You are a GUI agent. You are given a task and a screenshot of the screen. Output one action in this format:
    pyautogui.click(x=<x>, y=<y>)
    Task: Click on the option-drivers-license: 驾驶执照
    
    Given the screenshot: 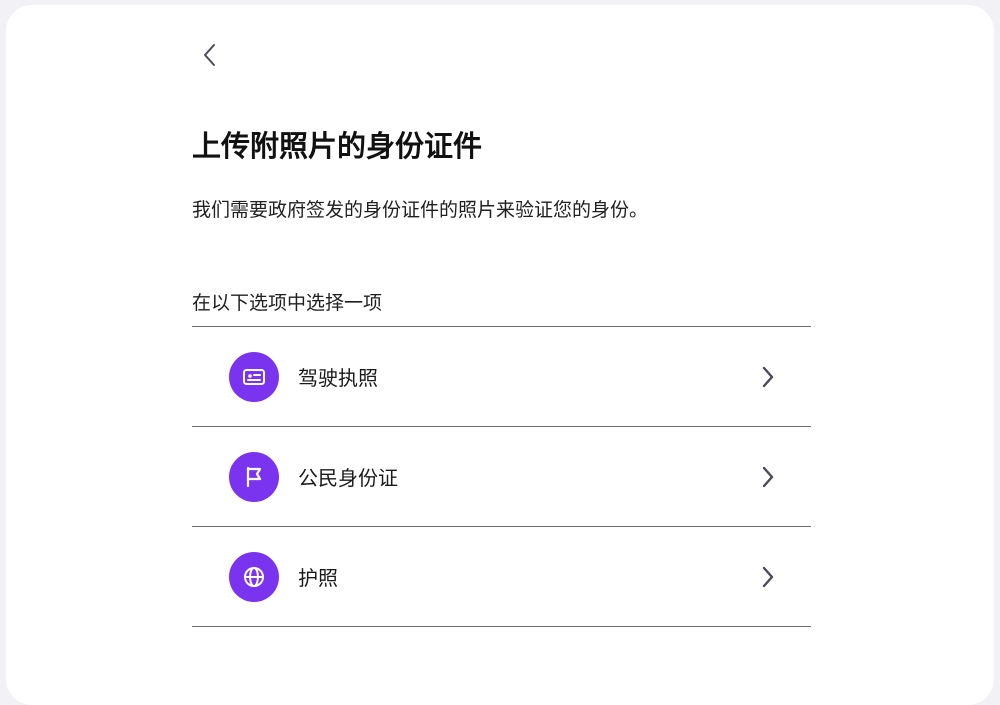 What is the action you would take?
    pyautogui.click(x=501, y=377)
    